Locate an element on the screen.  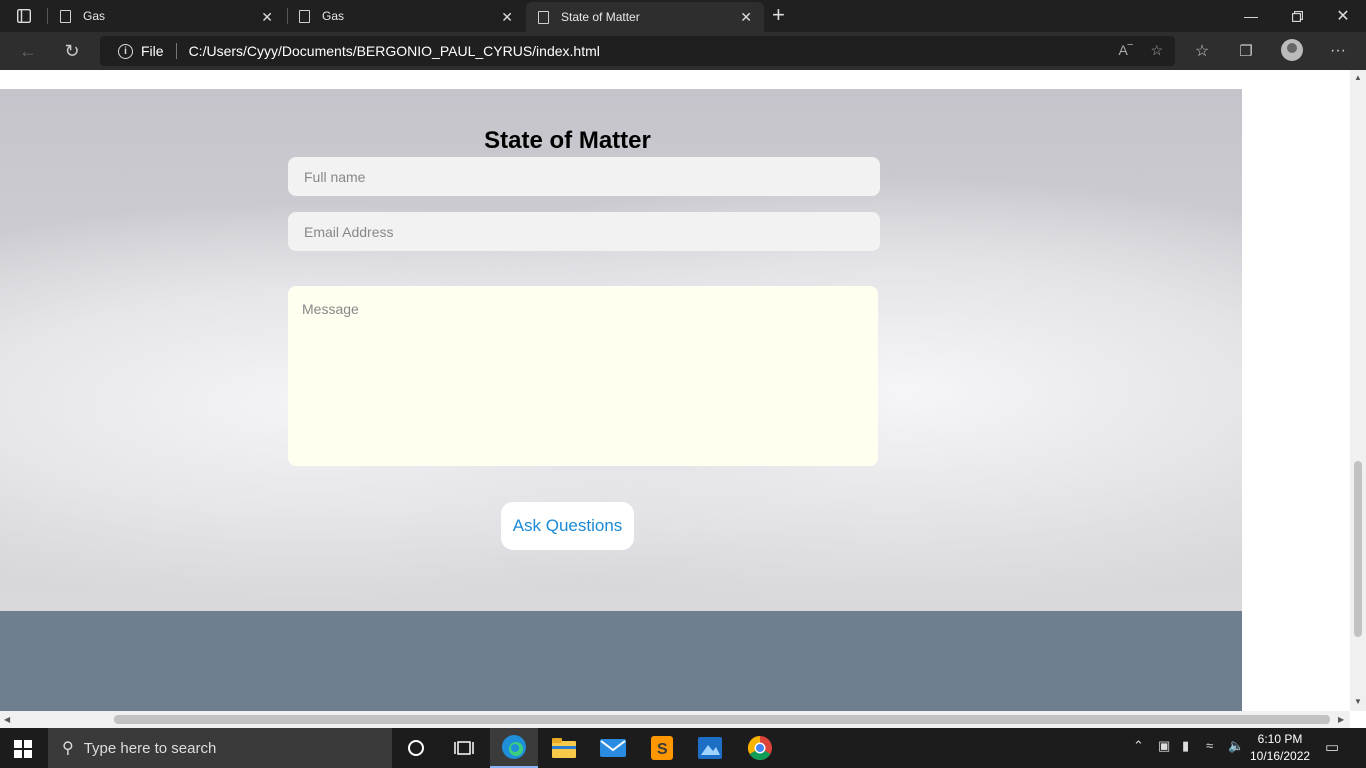
hidden-icons-icon: ⌃ is located at coordinates (1138, 746).